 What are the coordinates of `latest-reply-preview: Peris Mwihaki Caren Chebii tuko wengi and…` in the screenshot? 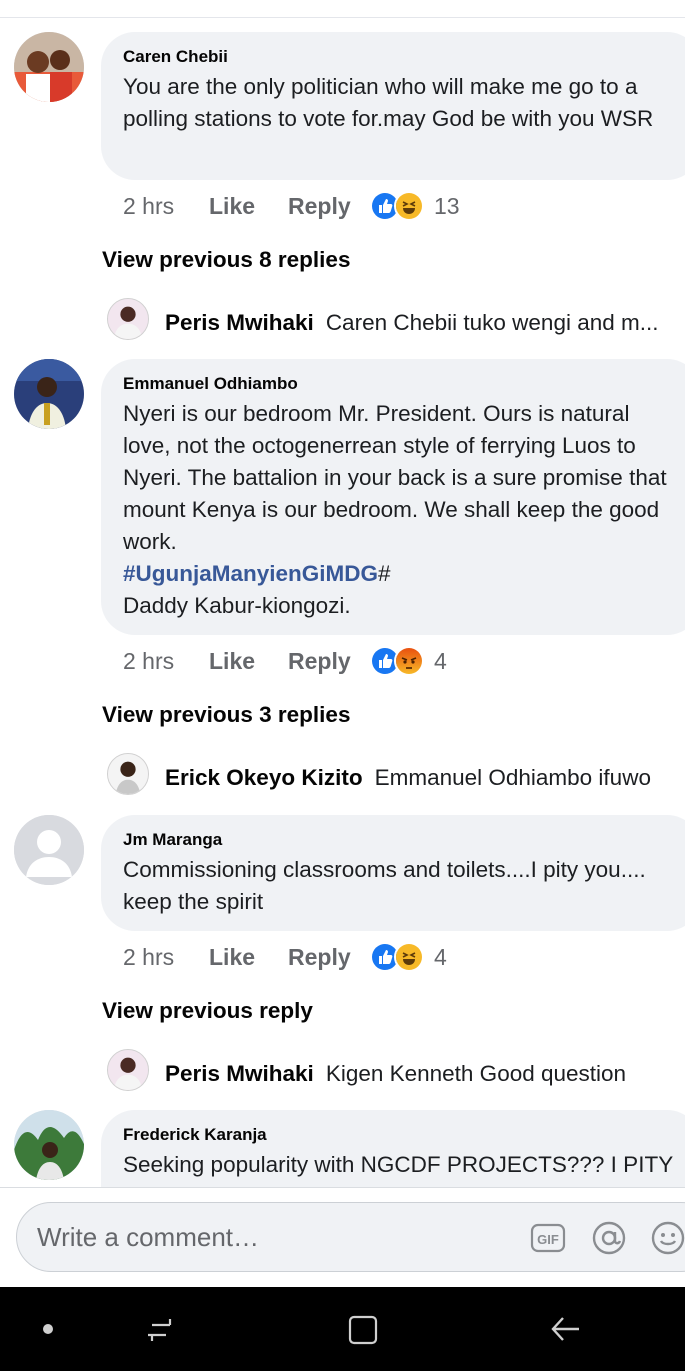 It's located at (425, 323).